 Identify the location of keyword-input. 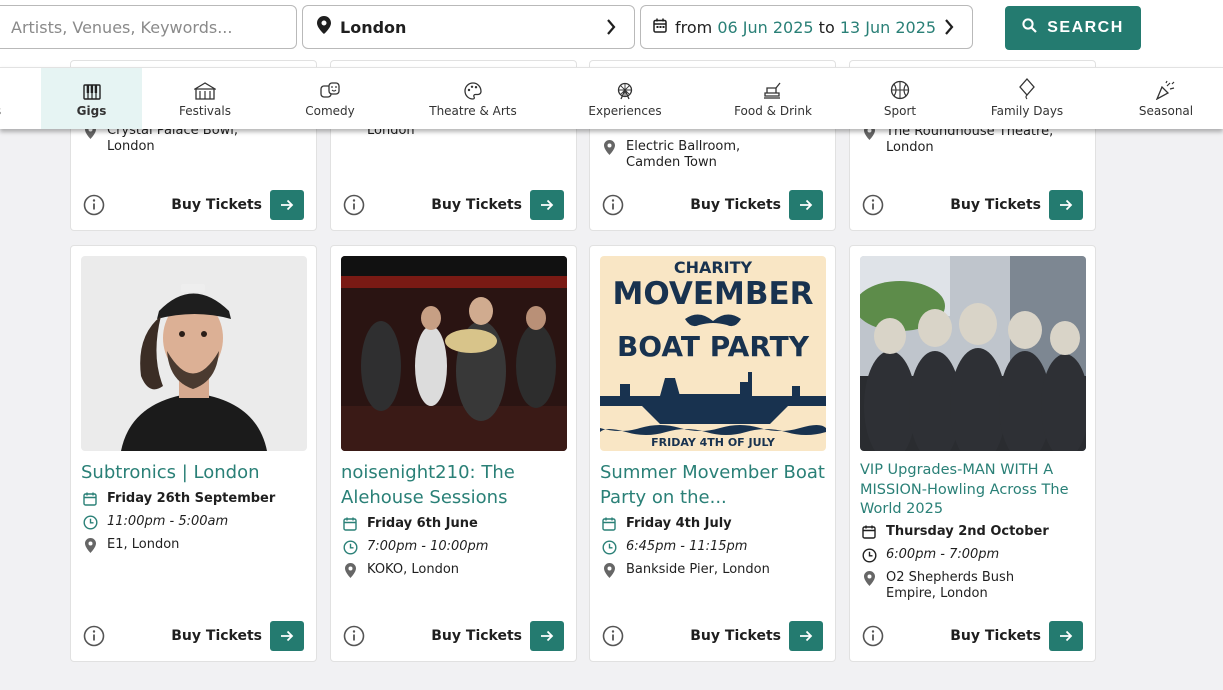
(146, 27).